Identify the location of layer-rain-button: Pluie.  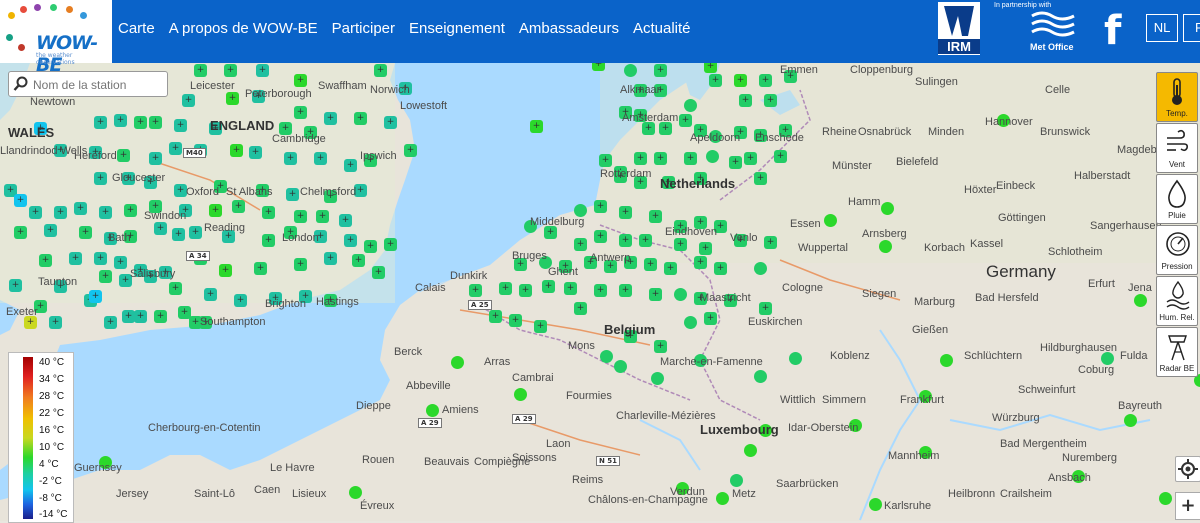
(1177, 199).